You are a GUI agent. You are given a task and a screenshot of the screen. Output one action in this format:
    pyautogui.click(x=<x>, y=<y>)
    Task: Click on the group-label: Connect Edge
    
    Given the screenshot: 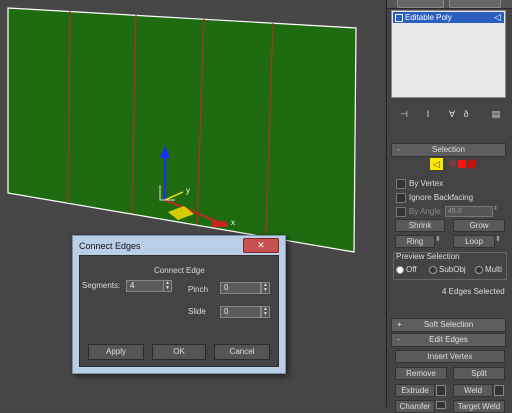 What is the action you would take?
    pyautogui.click(x=179, y=270)
    